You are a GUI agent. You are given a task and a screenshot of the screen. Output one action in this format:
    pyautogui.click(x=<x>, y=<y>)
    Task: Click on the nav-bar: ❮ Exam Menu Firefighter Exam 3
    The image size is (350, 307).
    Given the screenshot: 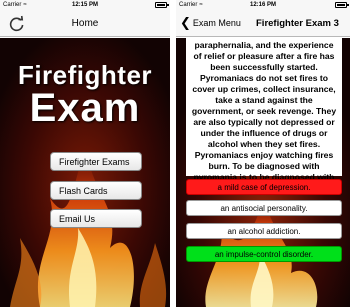 What is the action you would take?
    pyautogui.click(x=263, y=23)
    